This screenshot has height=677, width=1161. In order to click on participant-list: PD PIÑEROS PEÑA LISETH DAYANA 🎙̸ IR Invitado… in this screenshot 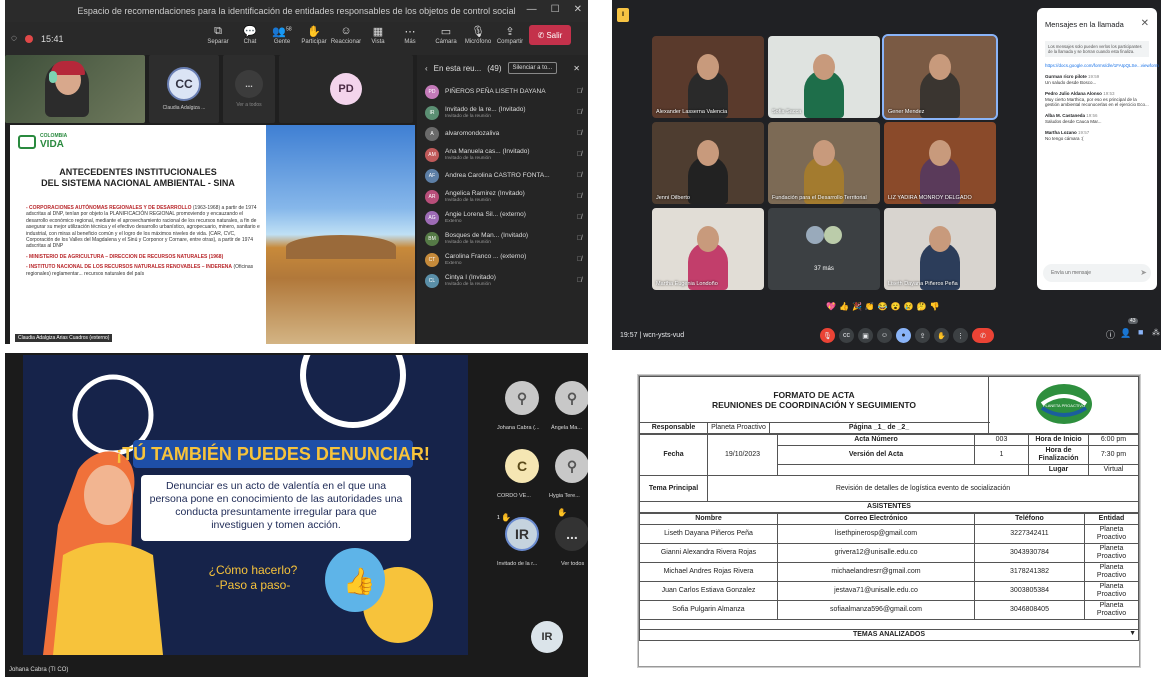, I will do `click(502, 186)`.